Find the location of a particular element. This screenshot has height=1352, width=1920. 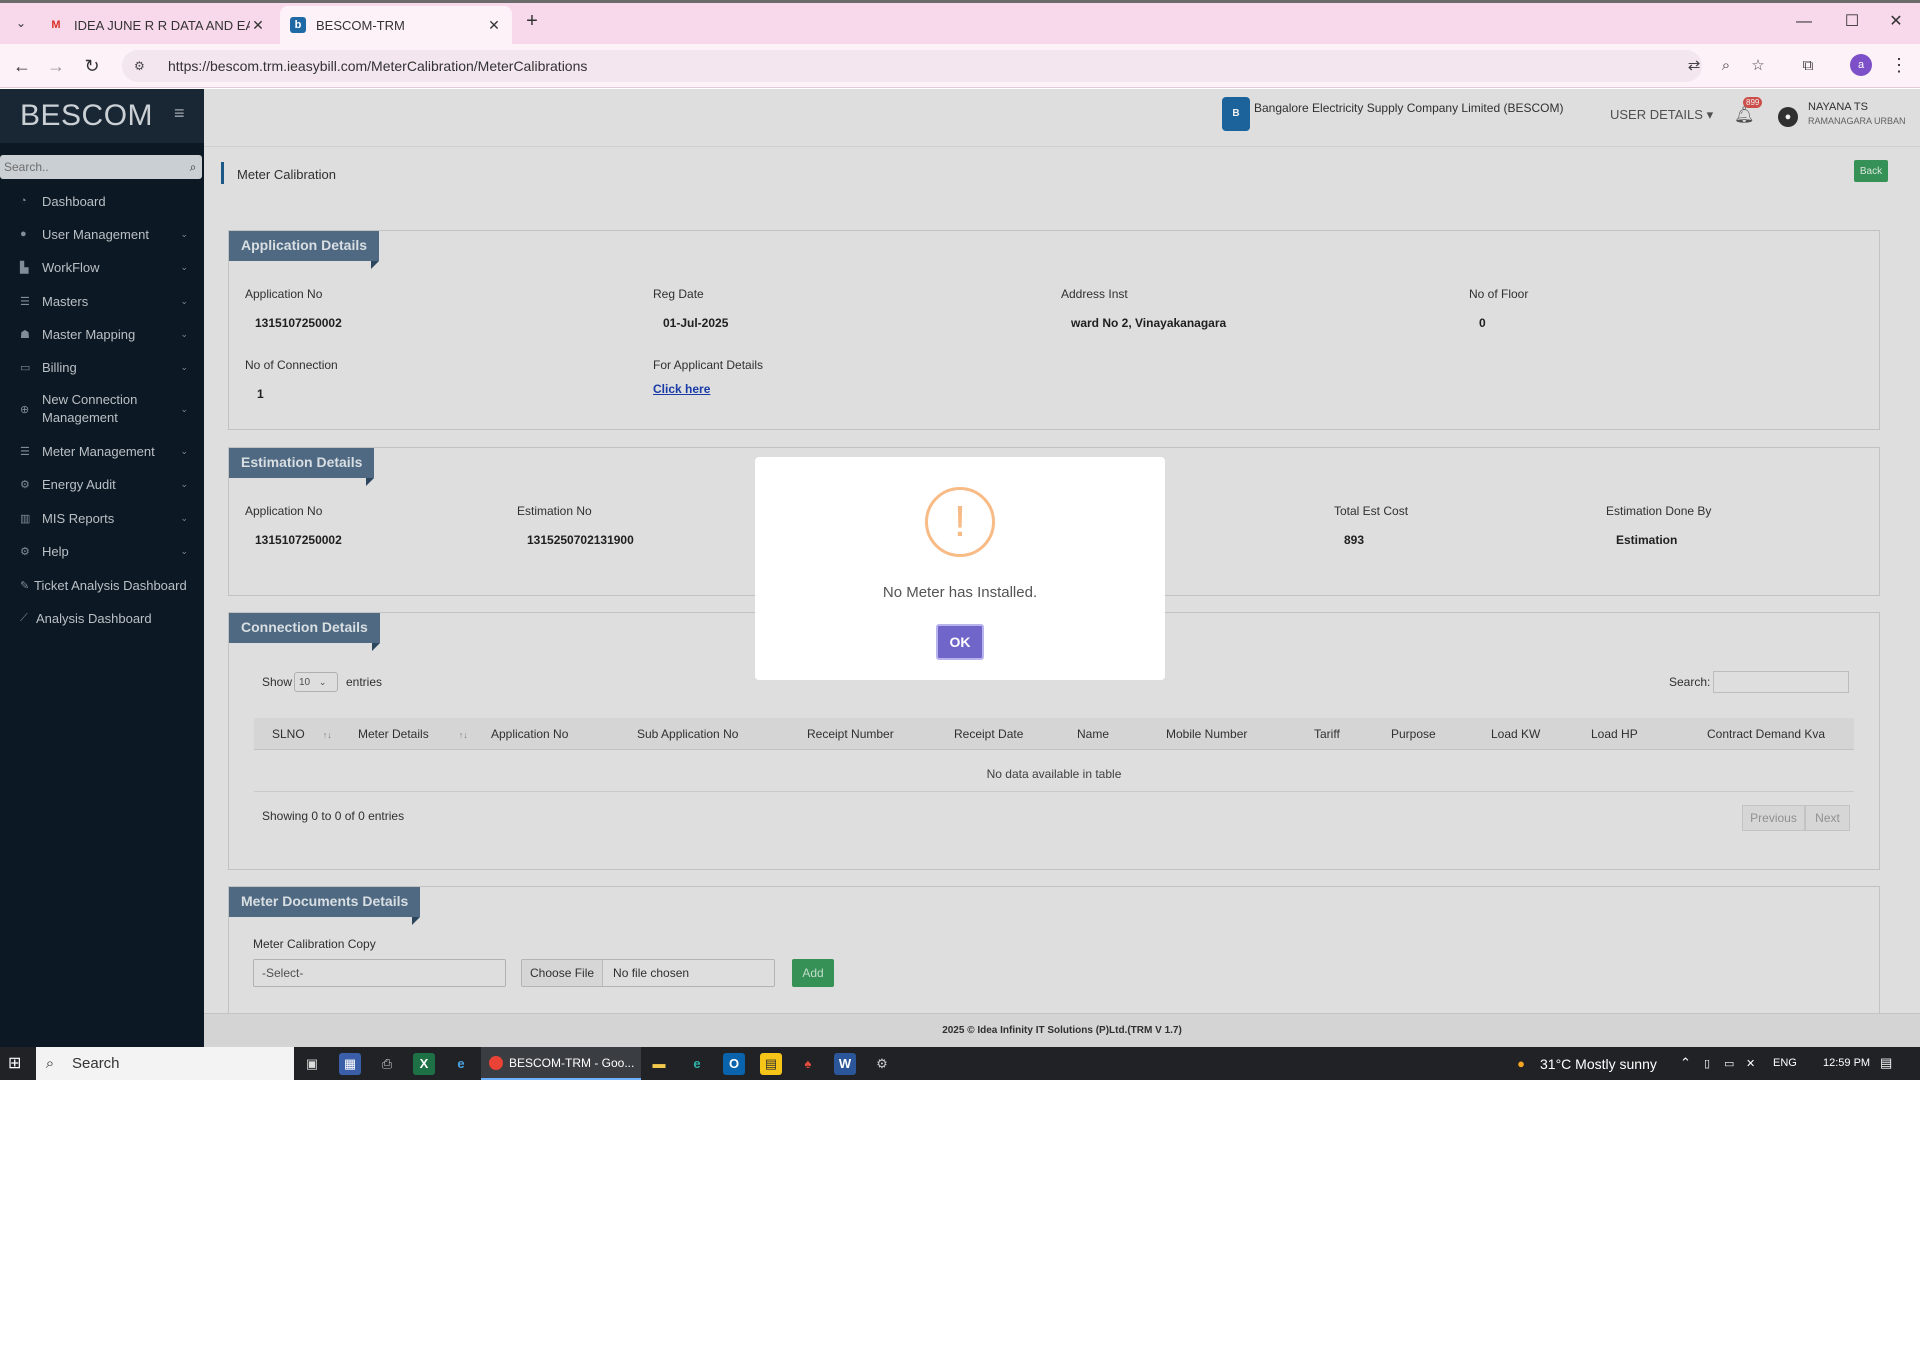

tab-bescom: b BESCOM-TRM ✕ is located at coordinates (396, 25).